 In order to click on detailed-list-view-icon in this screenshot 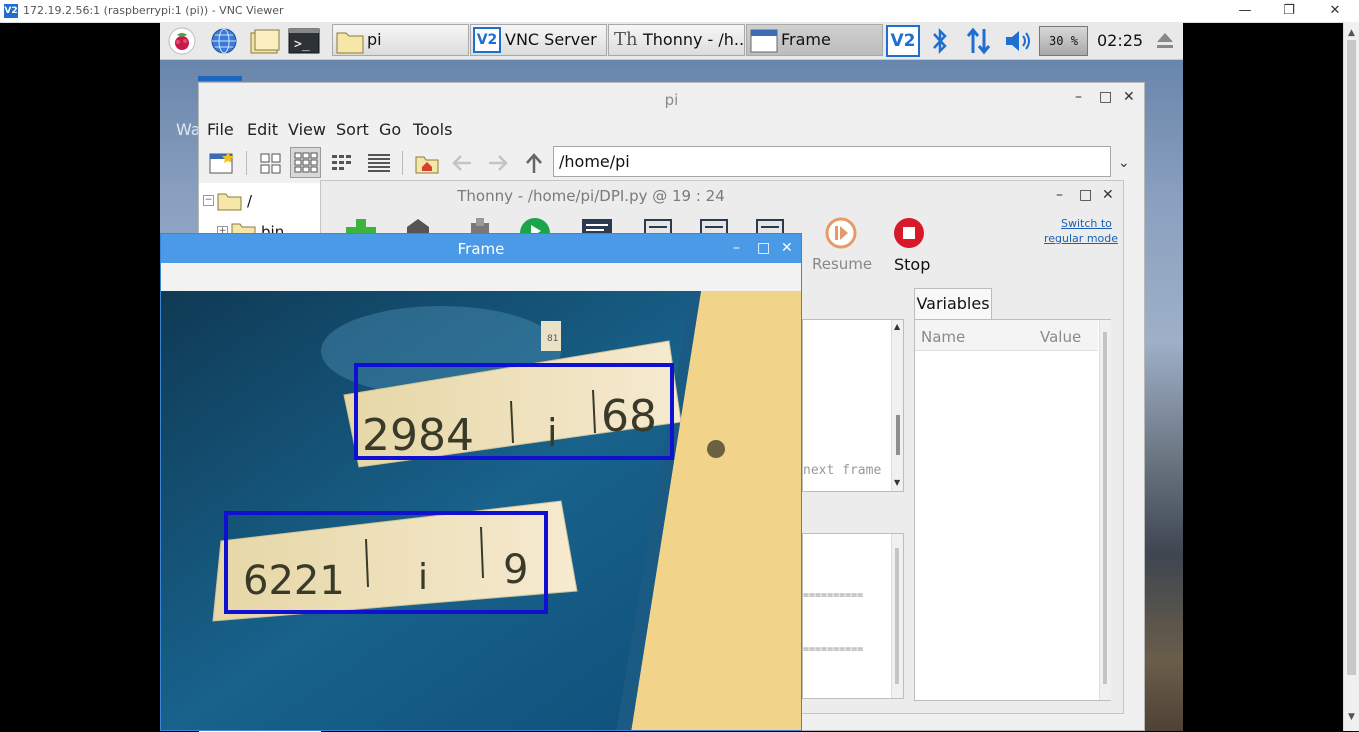, I will do `click(379, 163)`.